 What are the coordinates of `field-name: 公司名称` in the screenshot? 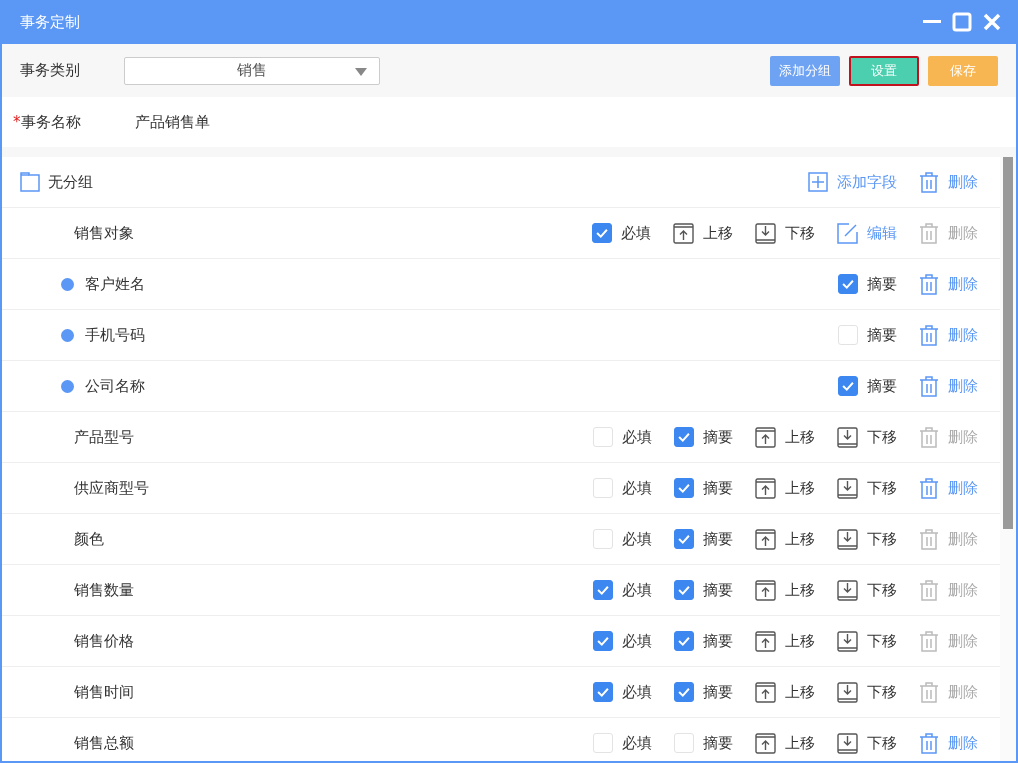 It's located at (115, 386).